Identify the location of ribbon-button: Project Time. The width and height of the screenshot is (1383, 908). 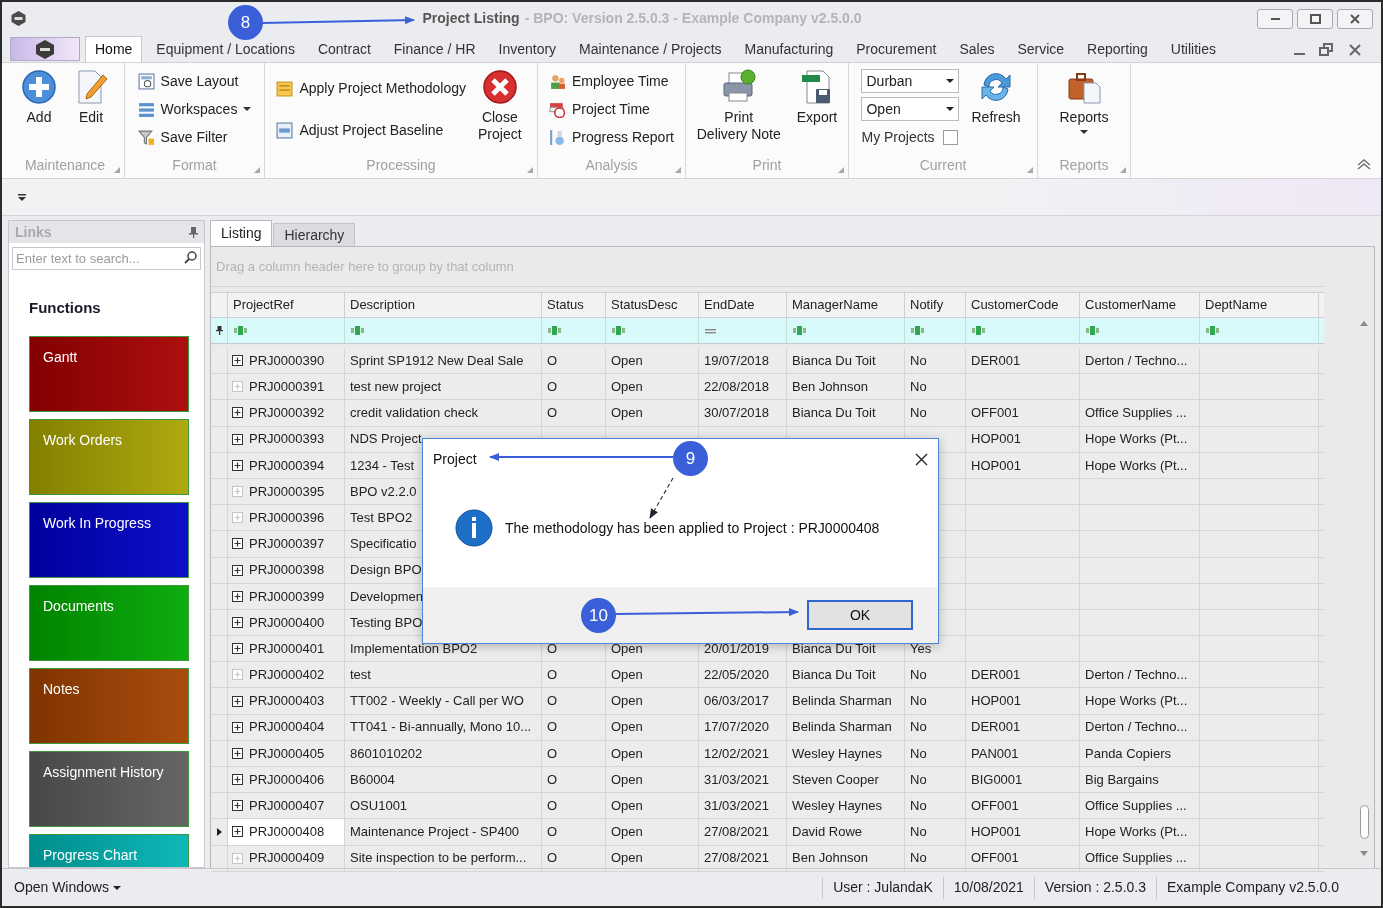
(611, 109).